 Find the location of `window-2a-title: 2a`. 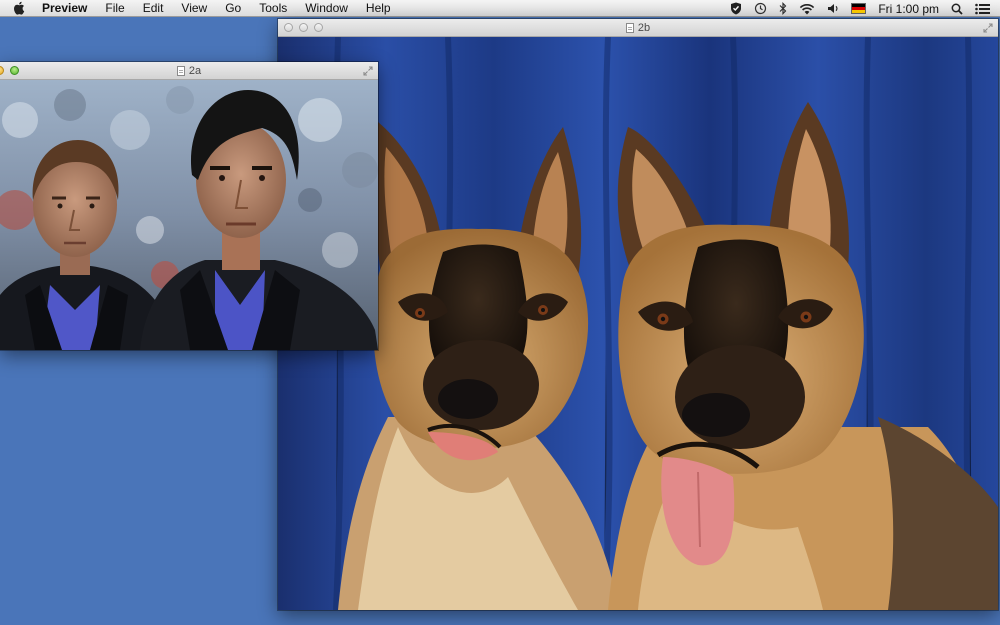

window-2a-title: 2a is located at coordinates (195, 70).